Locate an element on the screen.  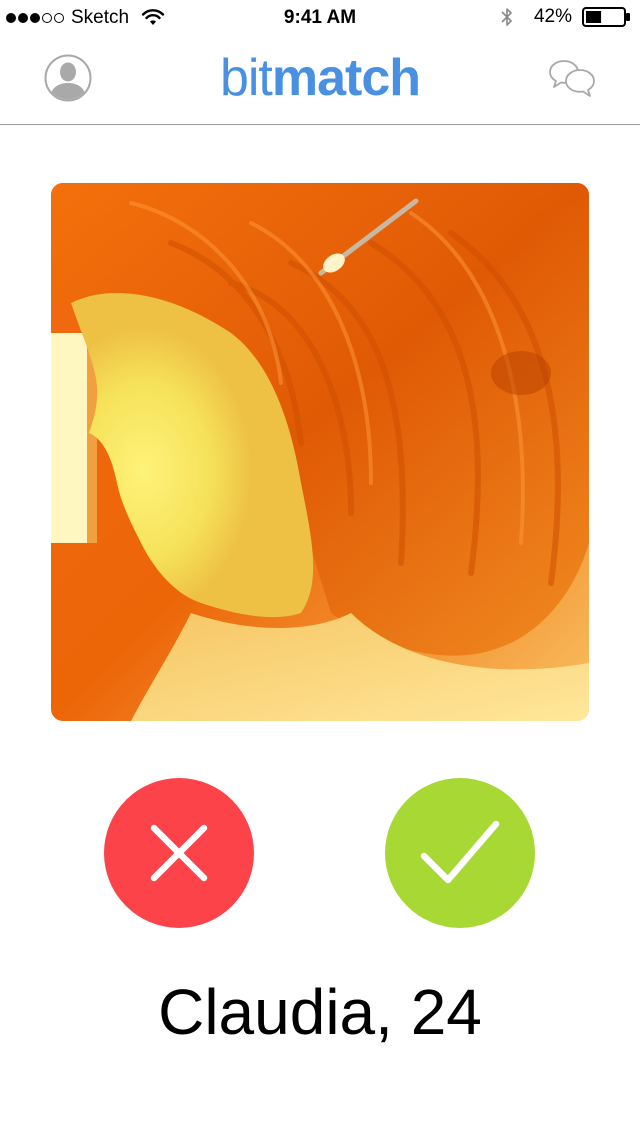
like-button is located at coordinates (460, 853).